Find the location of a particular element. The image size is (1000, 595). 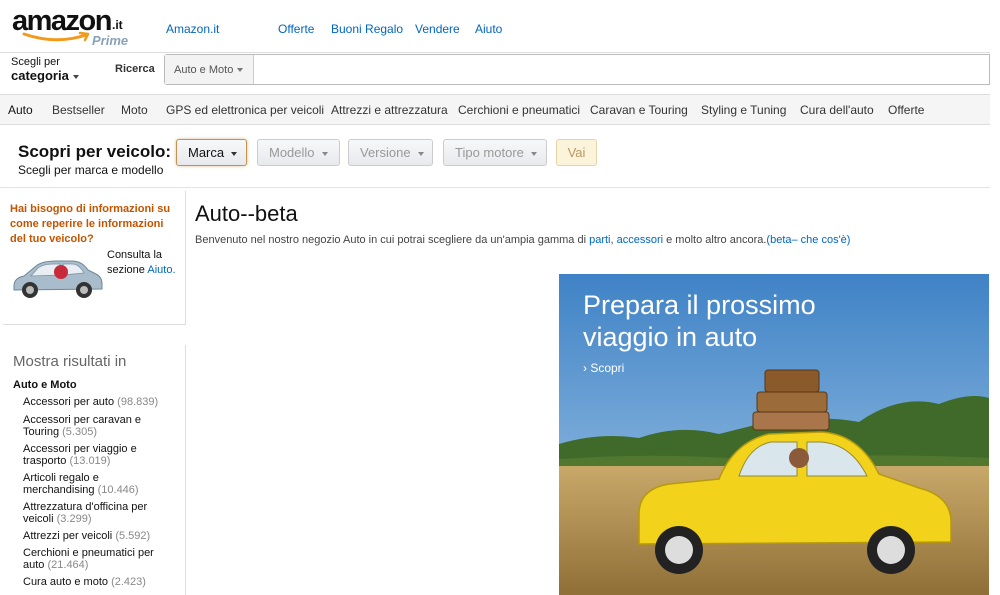

subnav-cura: Cura dell'auto is located at coordinates (837, 110).